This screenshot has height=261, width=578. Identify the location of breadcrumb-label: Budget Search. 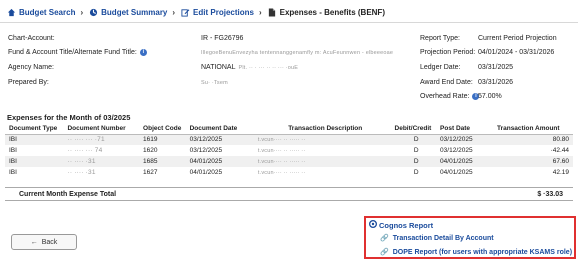
(47, 12).